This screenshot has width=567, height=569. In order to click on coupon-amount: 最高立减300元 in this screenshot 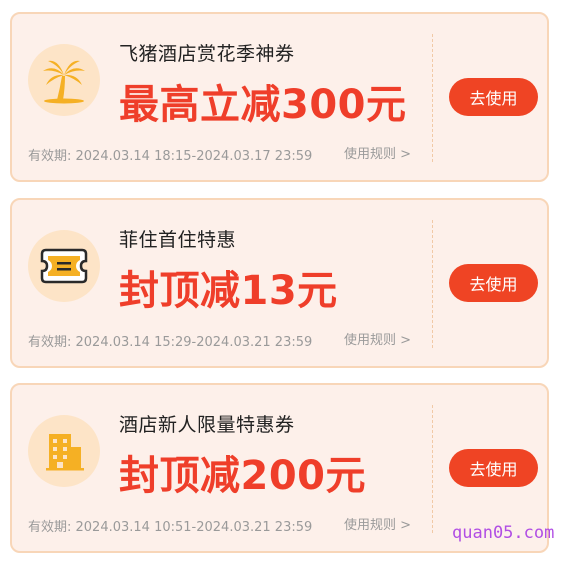, I will do `click(263, 105)`.